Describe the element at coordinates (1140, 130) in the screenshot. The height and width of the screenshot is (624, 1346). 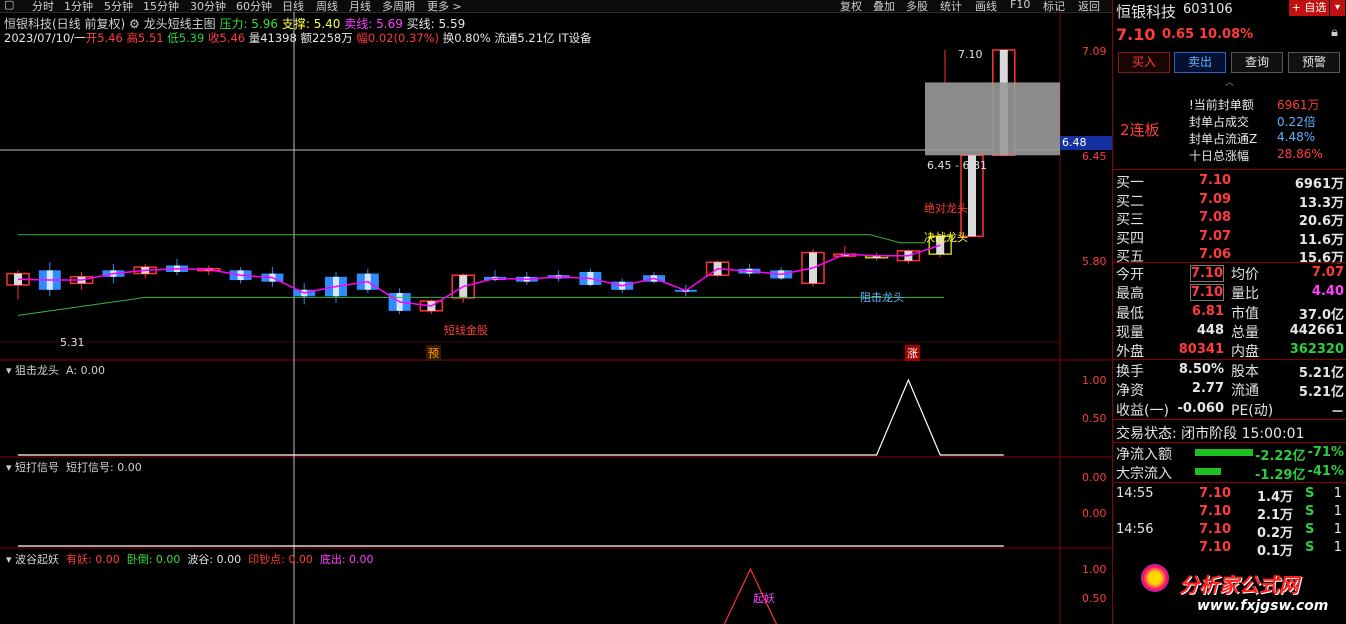
I see `streak-badge: 2连板` at that location.